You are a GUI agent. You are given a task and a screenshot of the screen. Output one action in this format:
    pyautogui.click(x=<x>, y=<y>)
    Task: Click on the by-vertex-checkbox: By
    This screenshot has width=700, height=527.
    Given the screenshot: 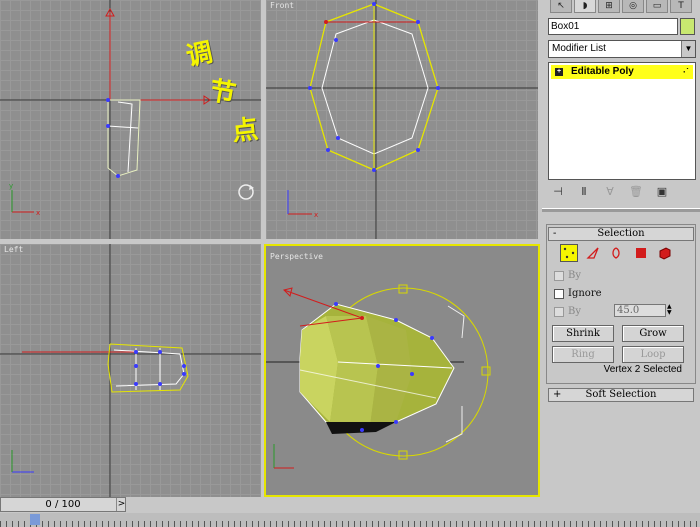 What is the action you would take?
    pyautogui.click(x=567, y=275)
    